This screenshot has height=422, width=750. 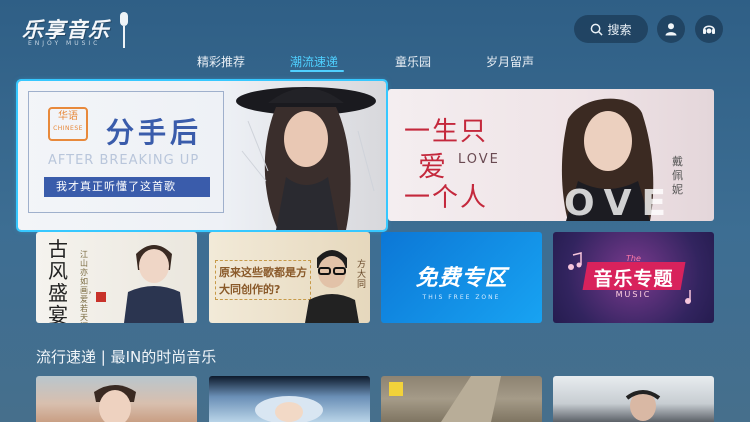 What do you see at coordinates (413, 61) in the screenshot?
I see `tab-kids: 童乐园` at bounding box center [413, 61].